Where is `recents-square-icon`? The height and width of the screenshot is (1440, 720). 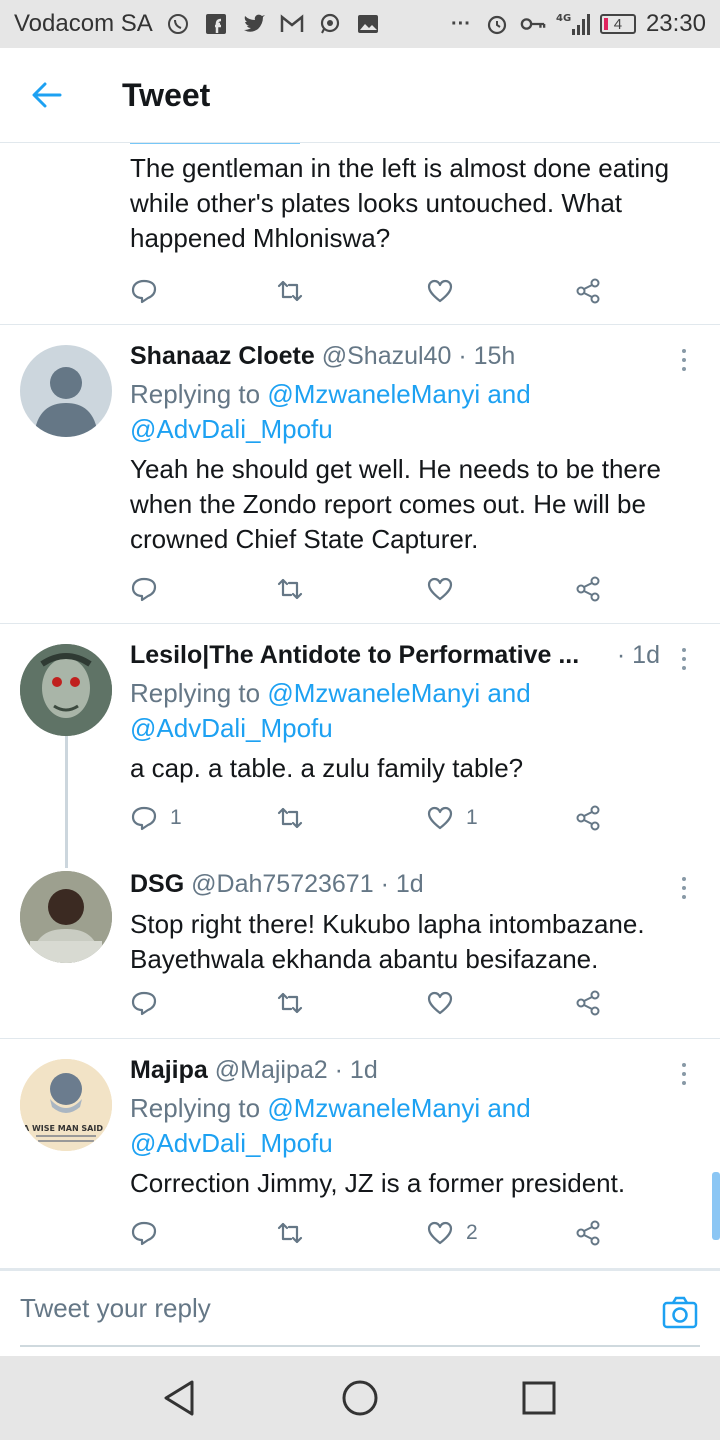
recents-square-icon is located at coordinates (539, 1400).